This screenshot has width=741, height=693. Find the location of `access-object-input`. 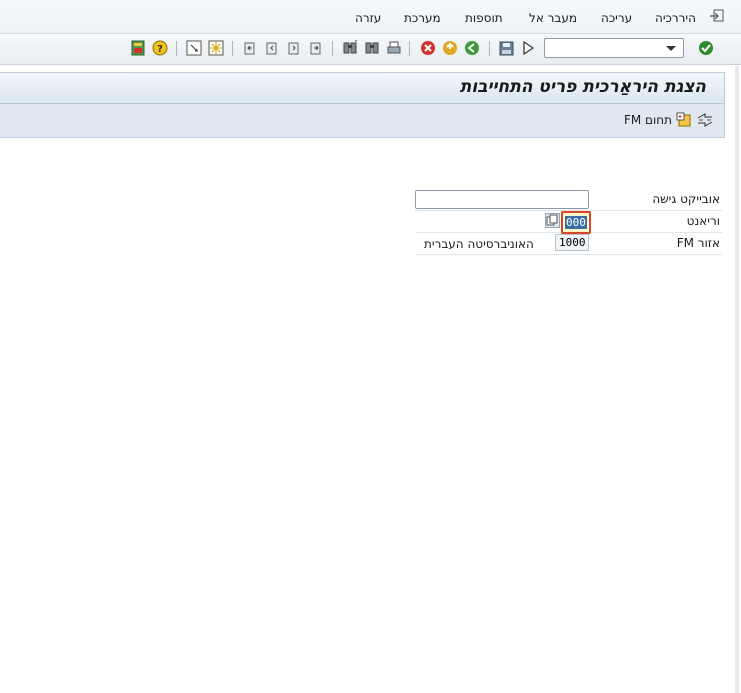

access-object-input is located at coordinates (502, 199).